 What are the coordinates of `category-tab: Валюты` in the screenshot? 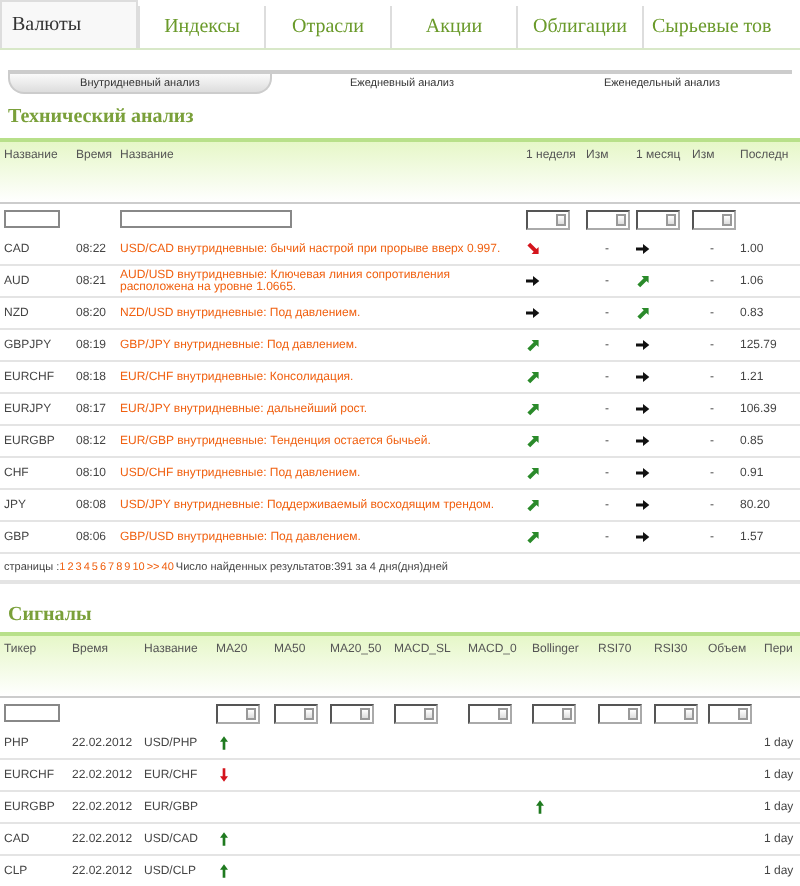 It's located at (69, 24).